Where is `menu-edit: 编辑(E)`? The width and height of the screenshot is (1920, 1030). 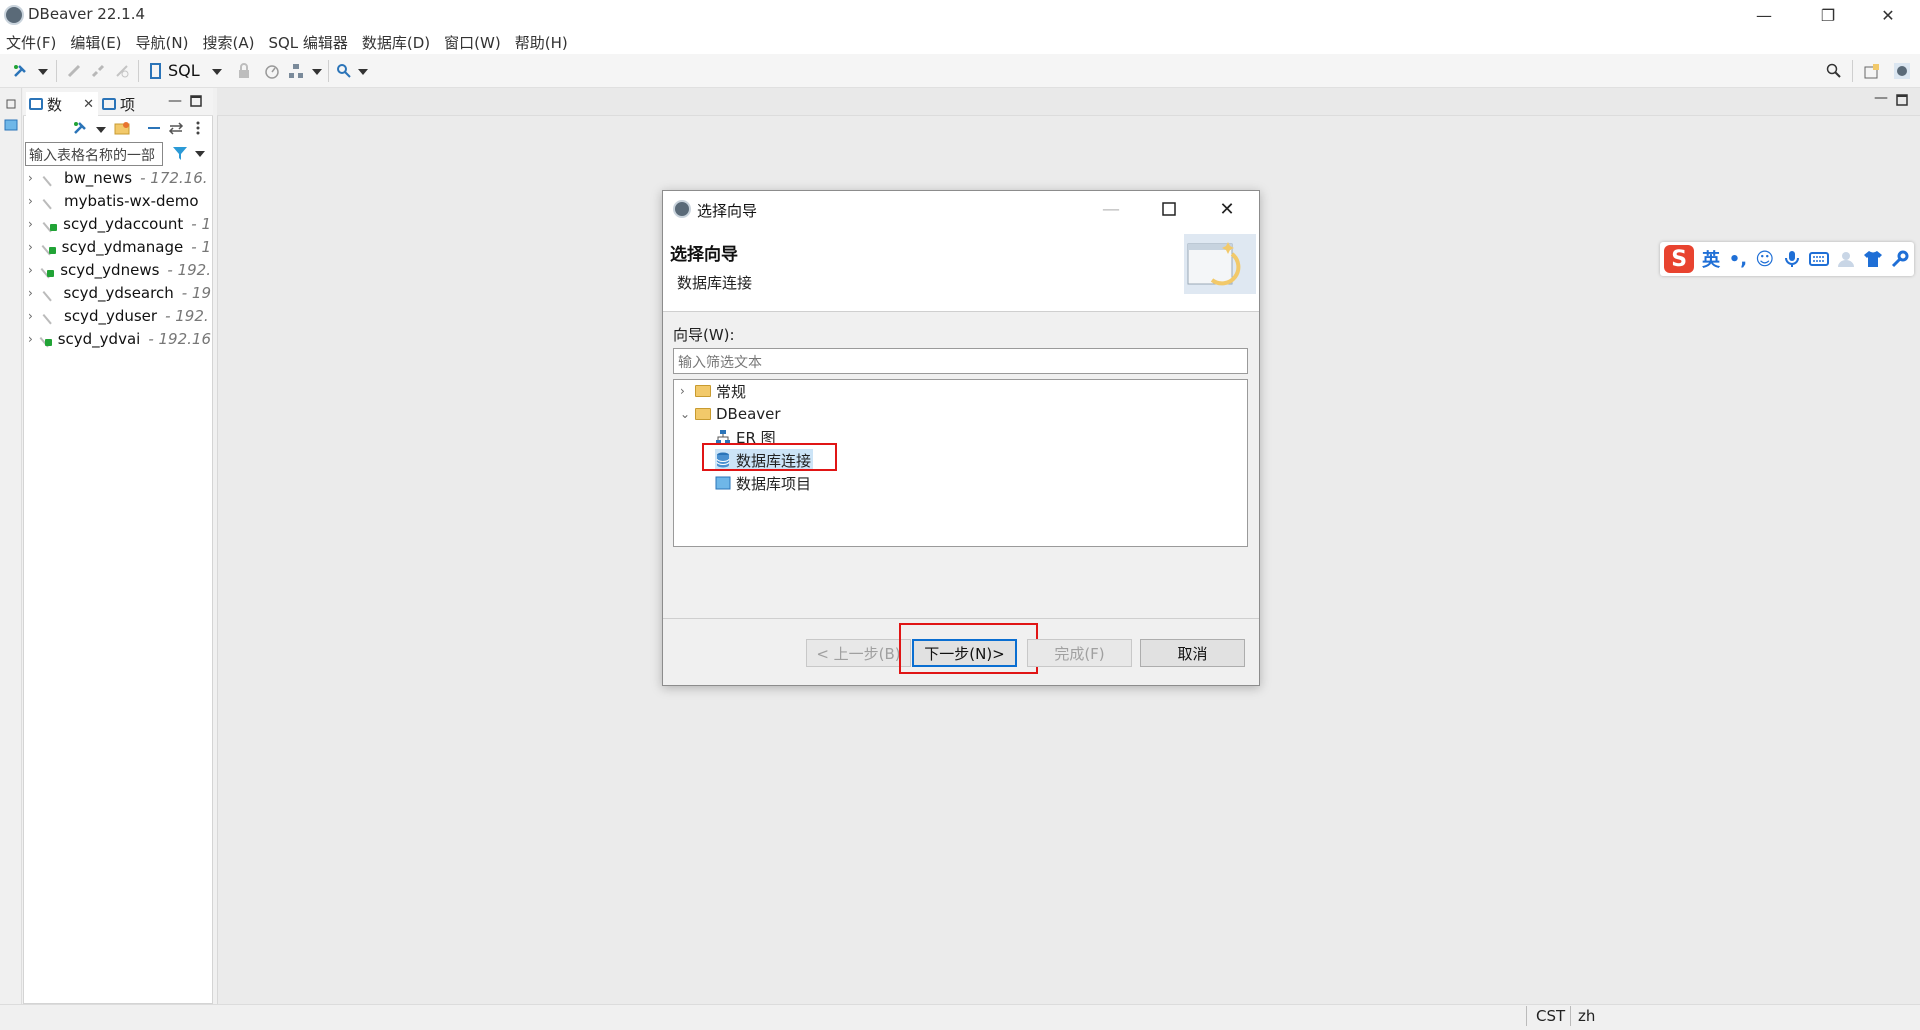
menu-edit: 编辑(E) is located at coordinates (95, 42).